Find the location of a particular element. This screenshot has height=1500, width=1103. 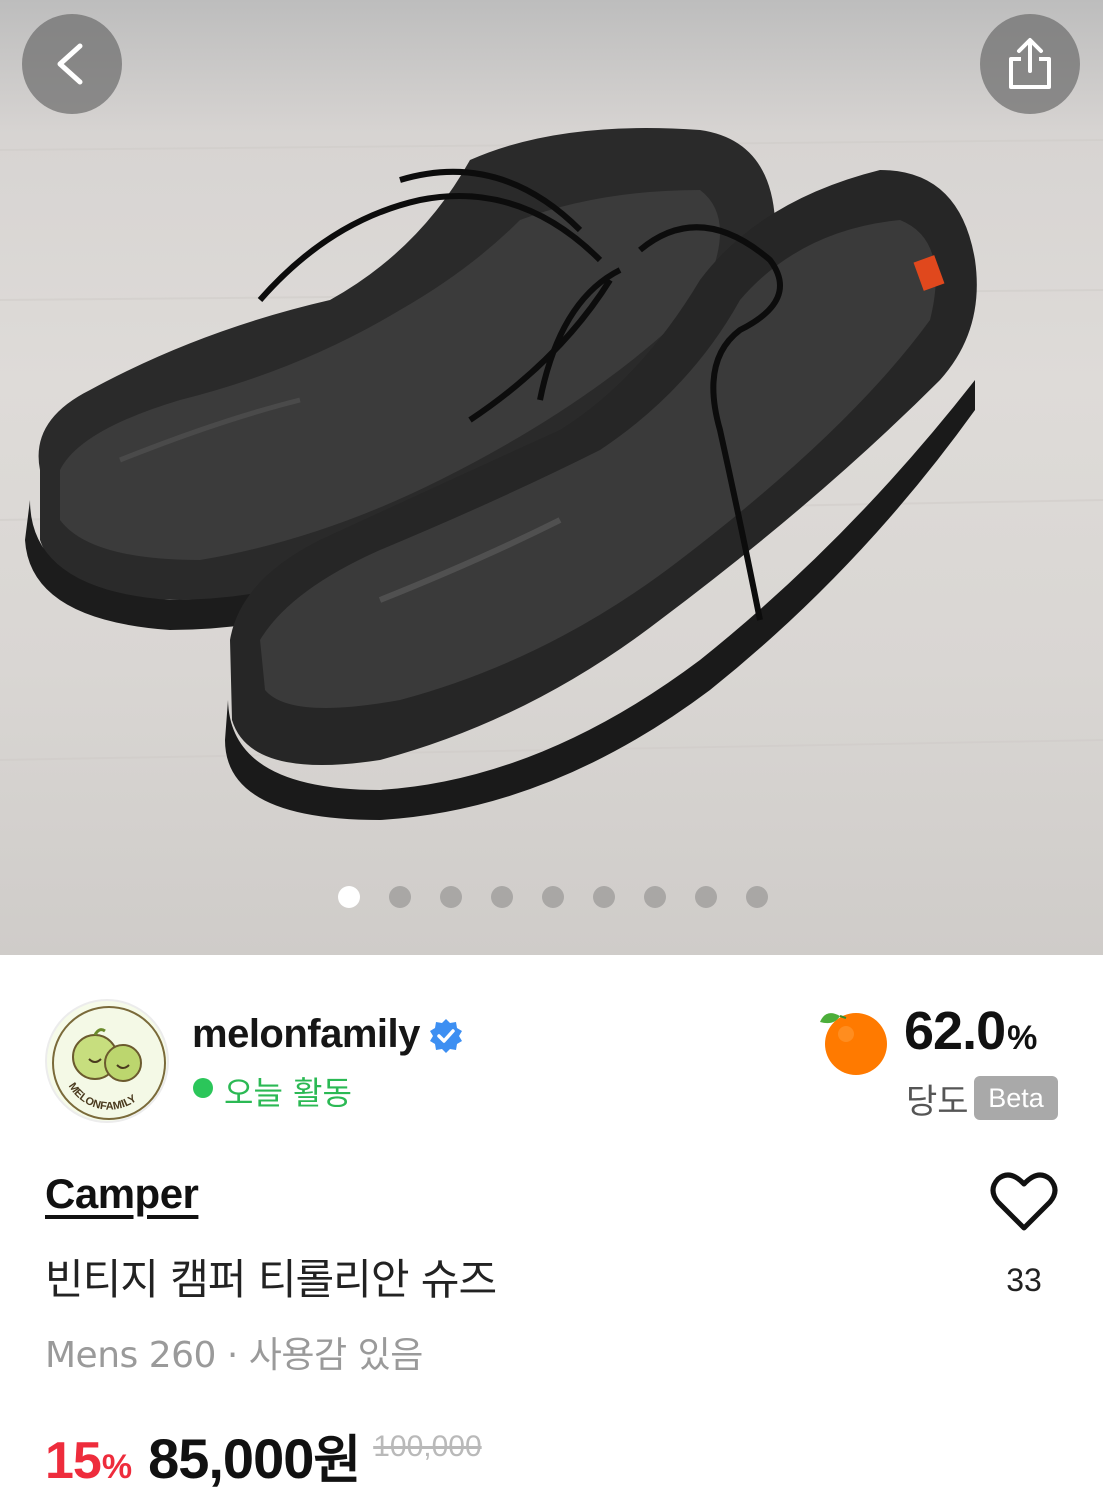

sweetness-value: 62.0% is located at coordinates (970, 1031).